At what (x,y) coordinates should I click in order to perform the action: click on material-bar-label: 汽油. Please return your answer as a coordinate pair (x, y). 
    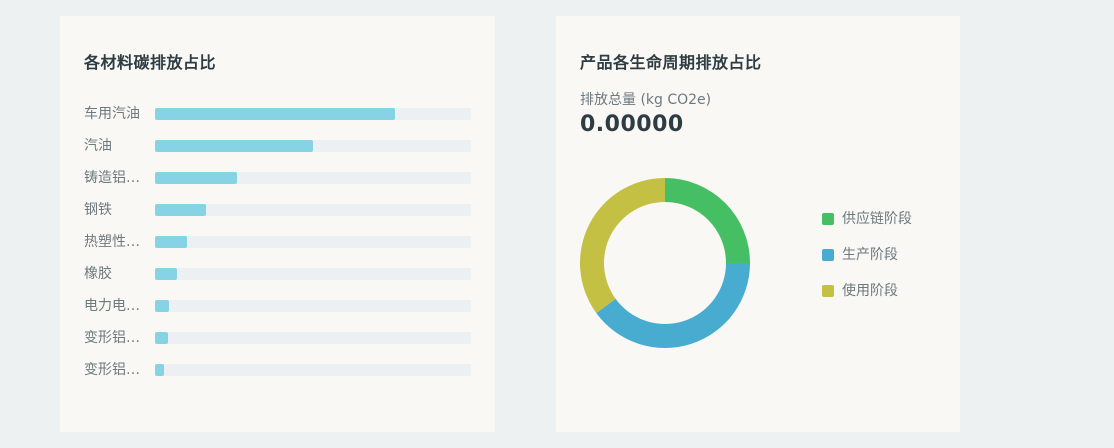
    Looking at the image, I should click on (98, 146).